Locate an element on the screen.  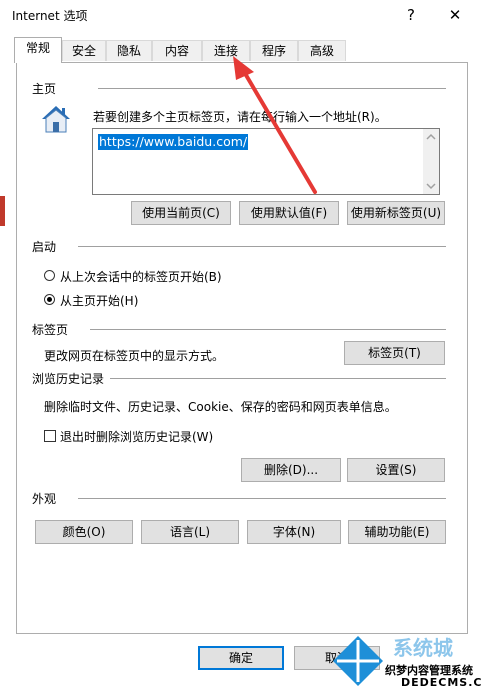
homepage-url-textarea: https://www.baidu.com/ is located at coordinates (266, 161).